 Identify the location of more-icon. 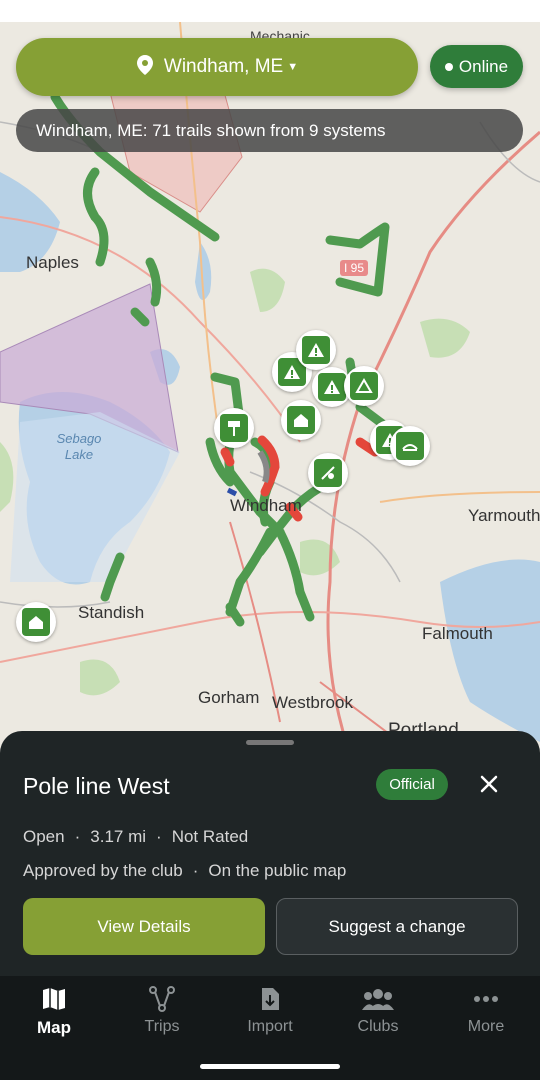
(486, 999).